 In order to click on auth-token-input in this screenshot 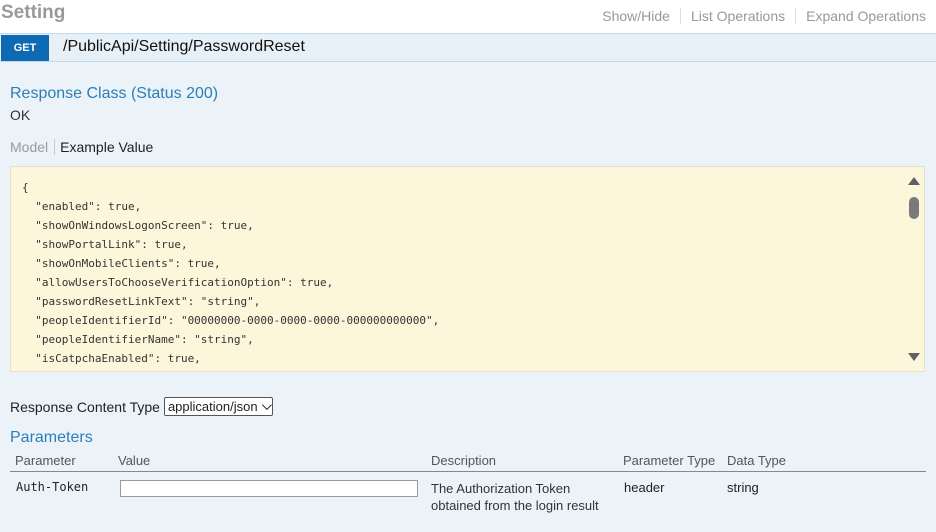, I will do `click(269, 488)`.